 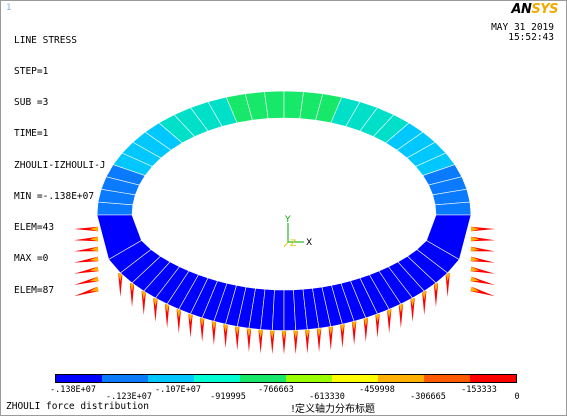 What do you see at coordinates (86, 291) in the screenshot?
I see `left-wall-force-spike` at bounding box center [86, 291].